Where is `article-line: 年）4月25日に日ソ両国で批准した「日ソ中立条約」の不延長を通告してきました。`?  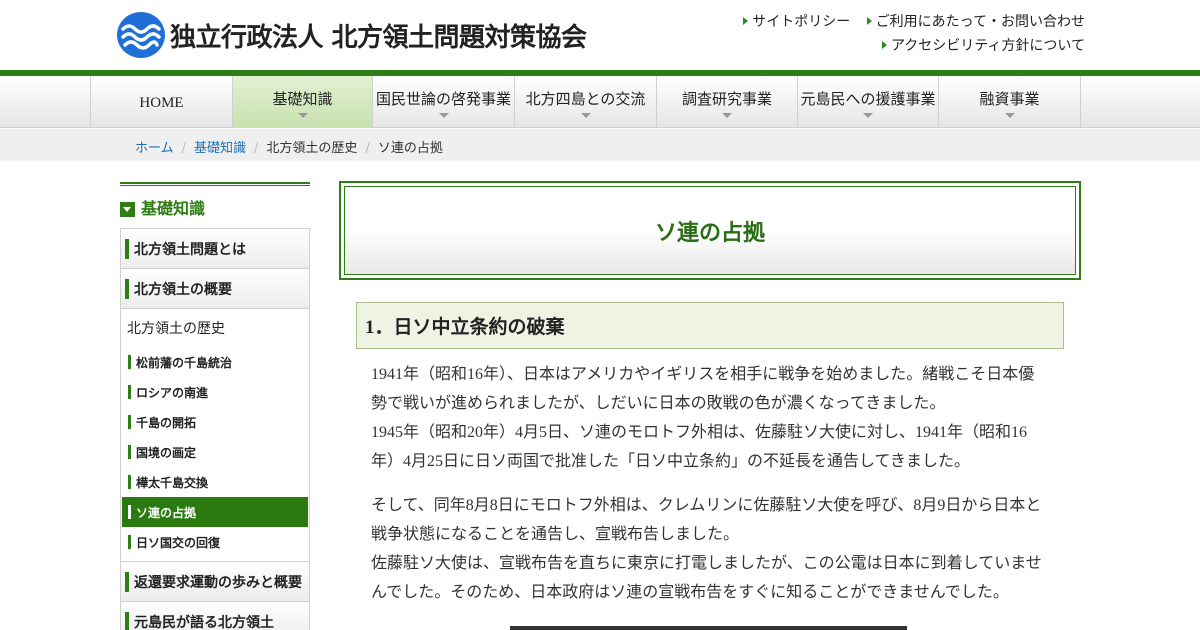 article-line: 年）4月25日に日ソ両国で批准した「日ソ中立条約」の不延長を通告してきました。 is located at coordinates (671, 461).